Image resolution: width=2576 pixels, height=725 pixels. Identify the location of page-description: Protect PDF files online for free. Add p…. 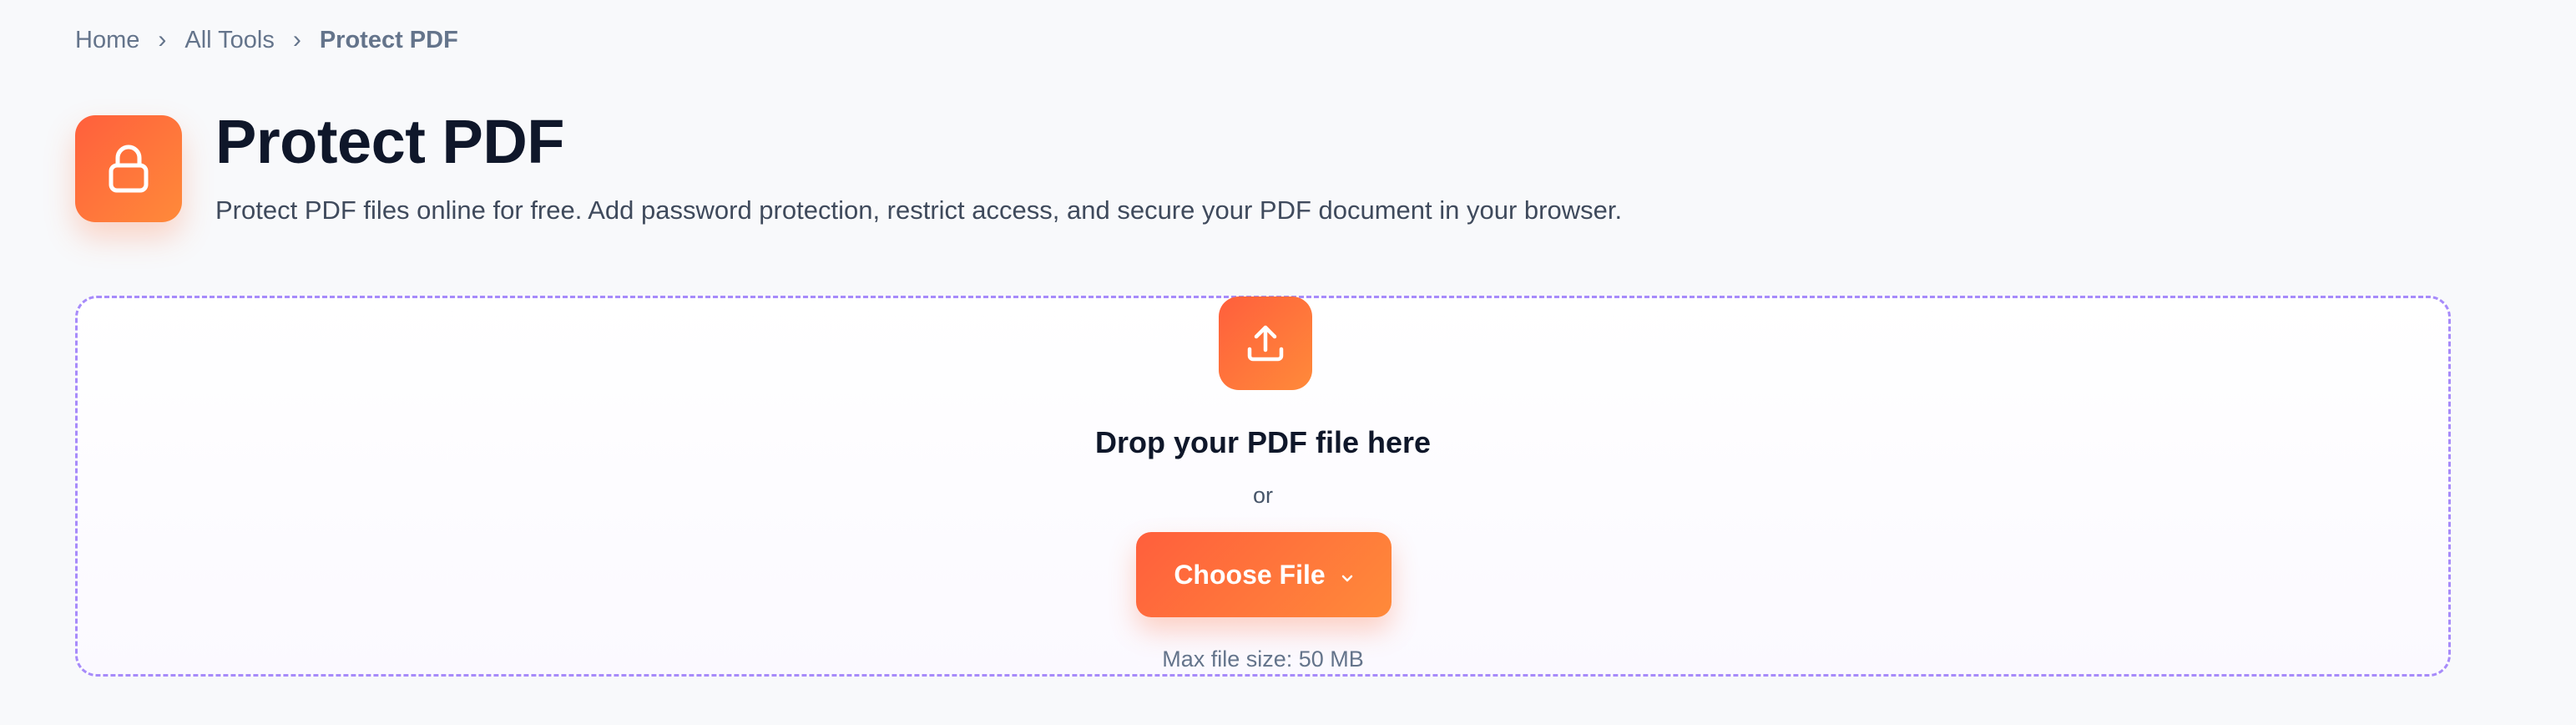
(919, 210).